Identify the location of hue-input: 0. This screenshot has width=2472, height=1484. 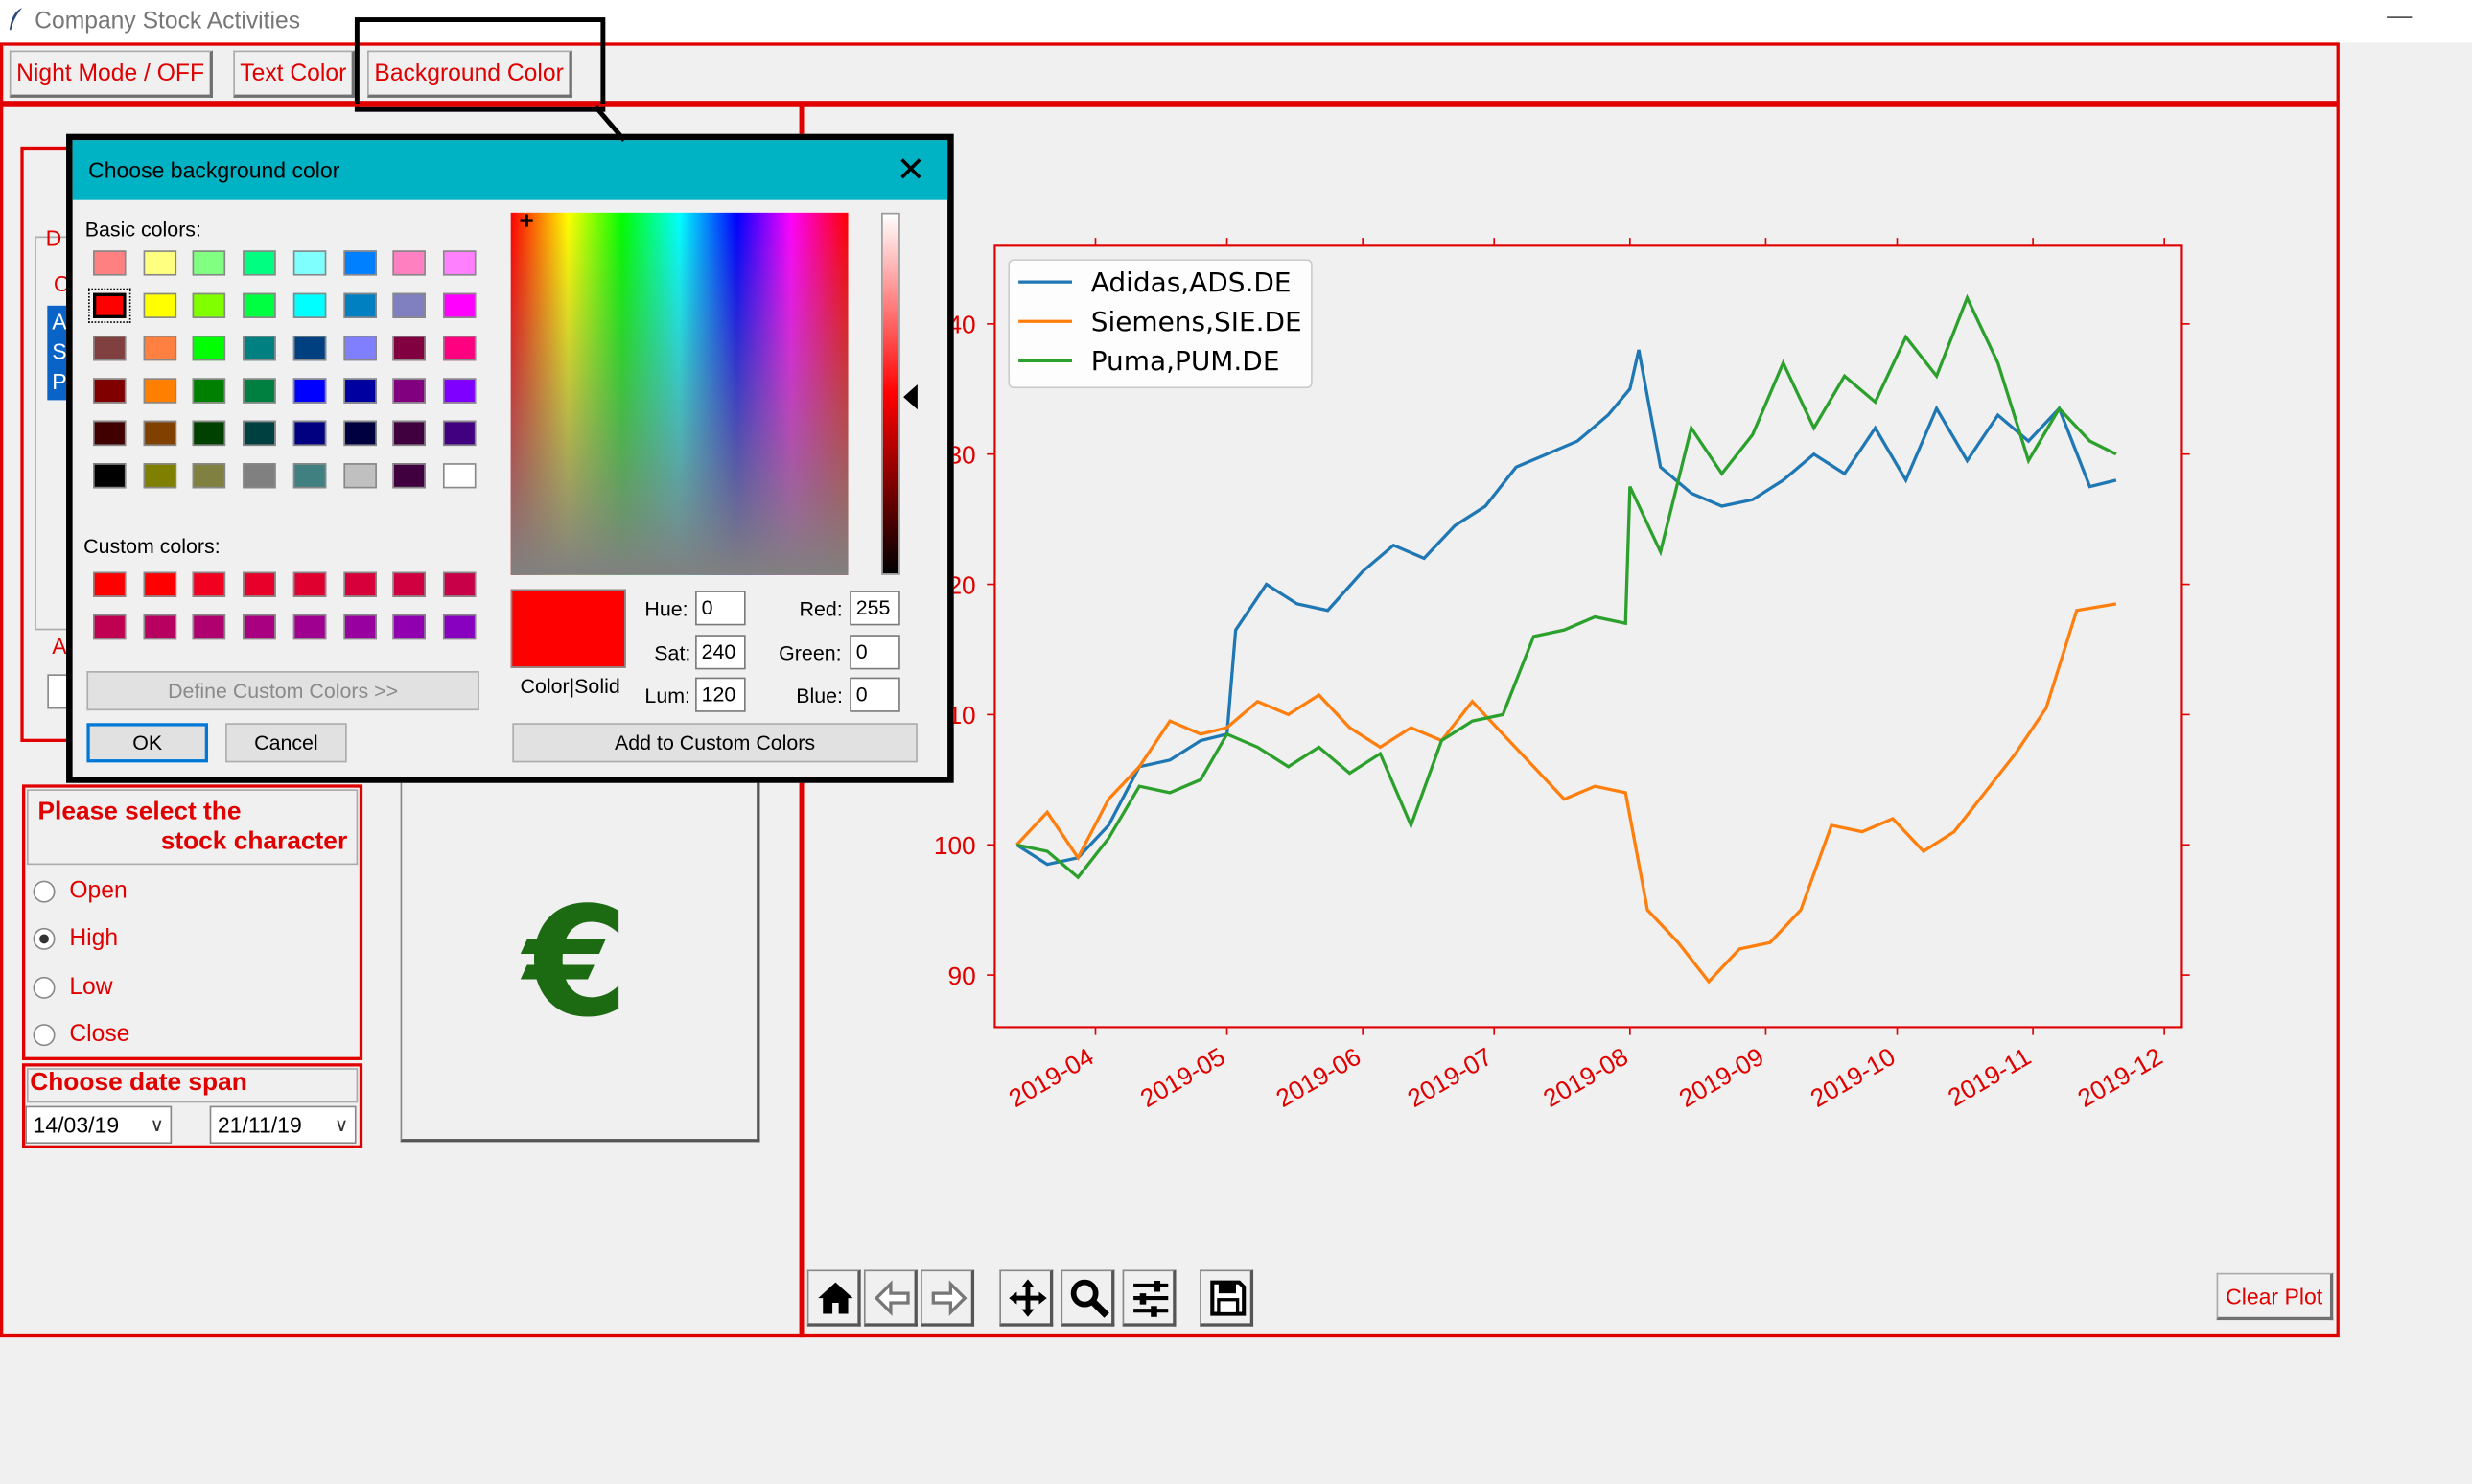
(720, 608).